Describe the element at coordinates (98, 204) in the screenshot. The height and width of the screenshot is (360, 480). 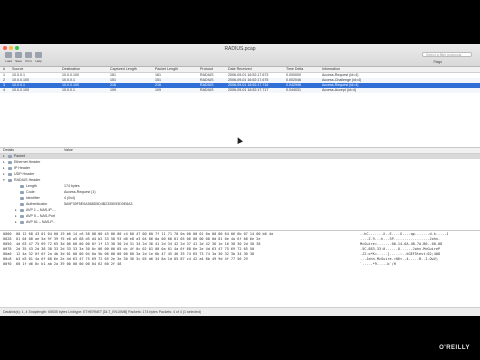
I see `detail-value: 5A9F39F5E0A568D5D4B2335093D0E8A3` at that location.